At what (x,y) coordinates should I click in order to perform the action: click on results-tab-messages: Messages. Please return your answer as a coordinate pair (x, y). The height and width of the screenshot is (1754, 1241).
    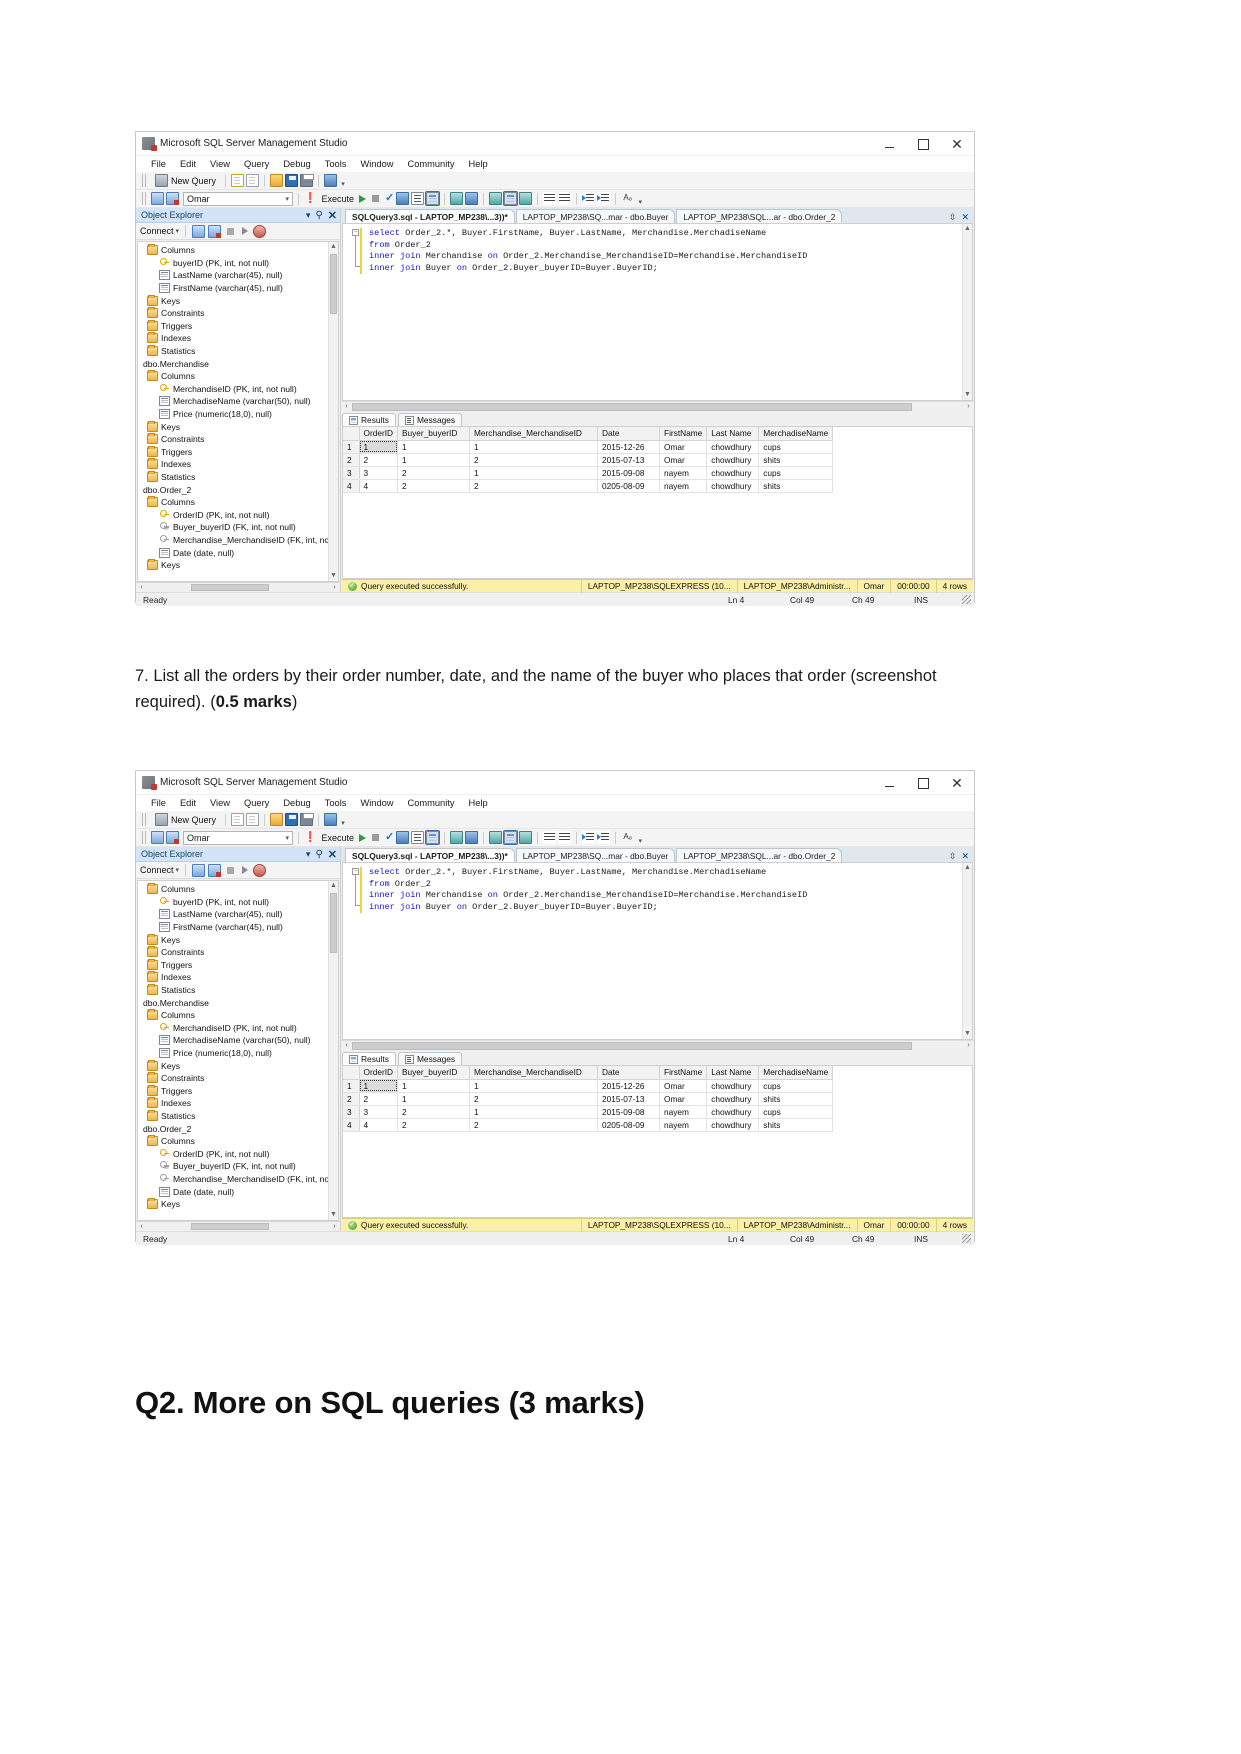
    Looking at the image, I should click on (430, 1058).